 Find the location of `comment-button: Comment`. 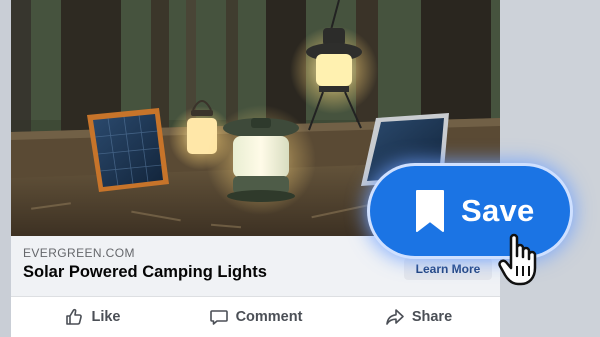

comment-button: Comment is located at coordinates (255, 317).